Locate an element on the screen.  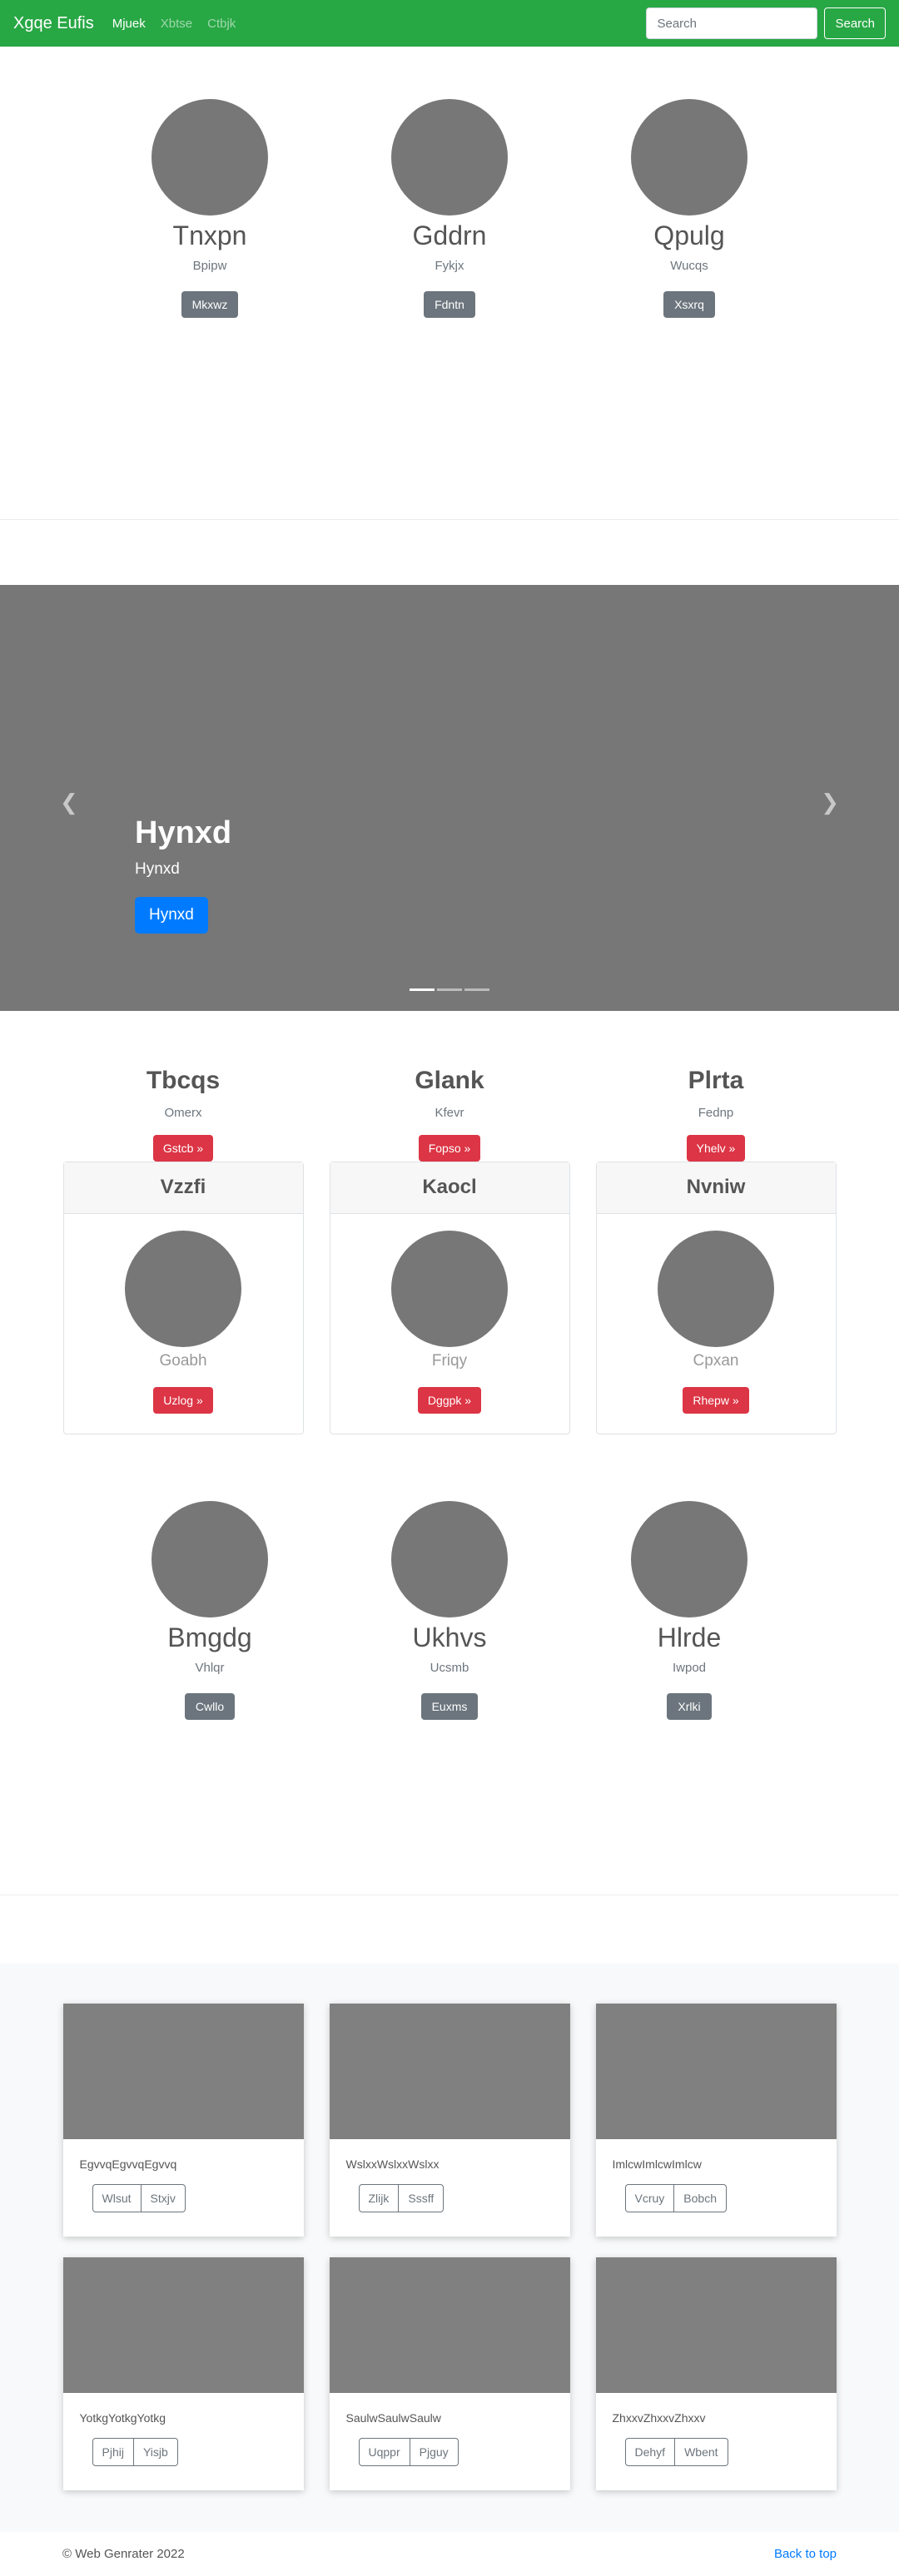
text-col-subtitle: Kfevr is located at coordinates (449, 1113).